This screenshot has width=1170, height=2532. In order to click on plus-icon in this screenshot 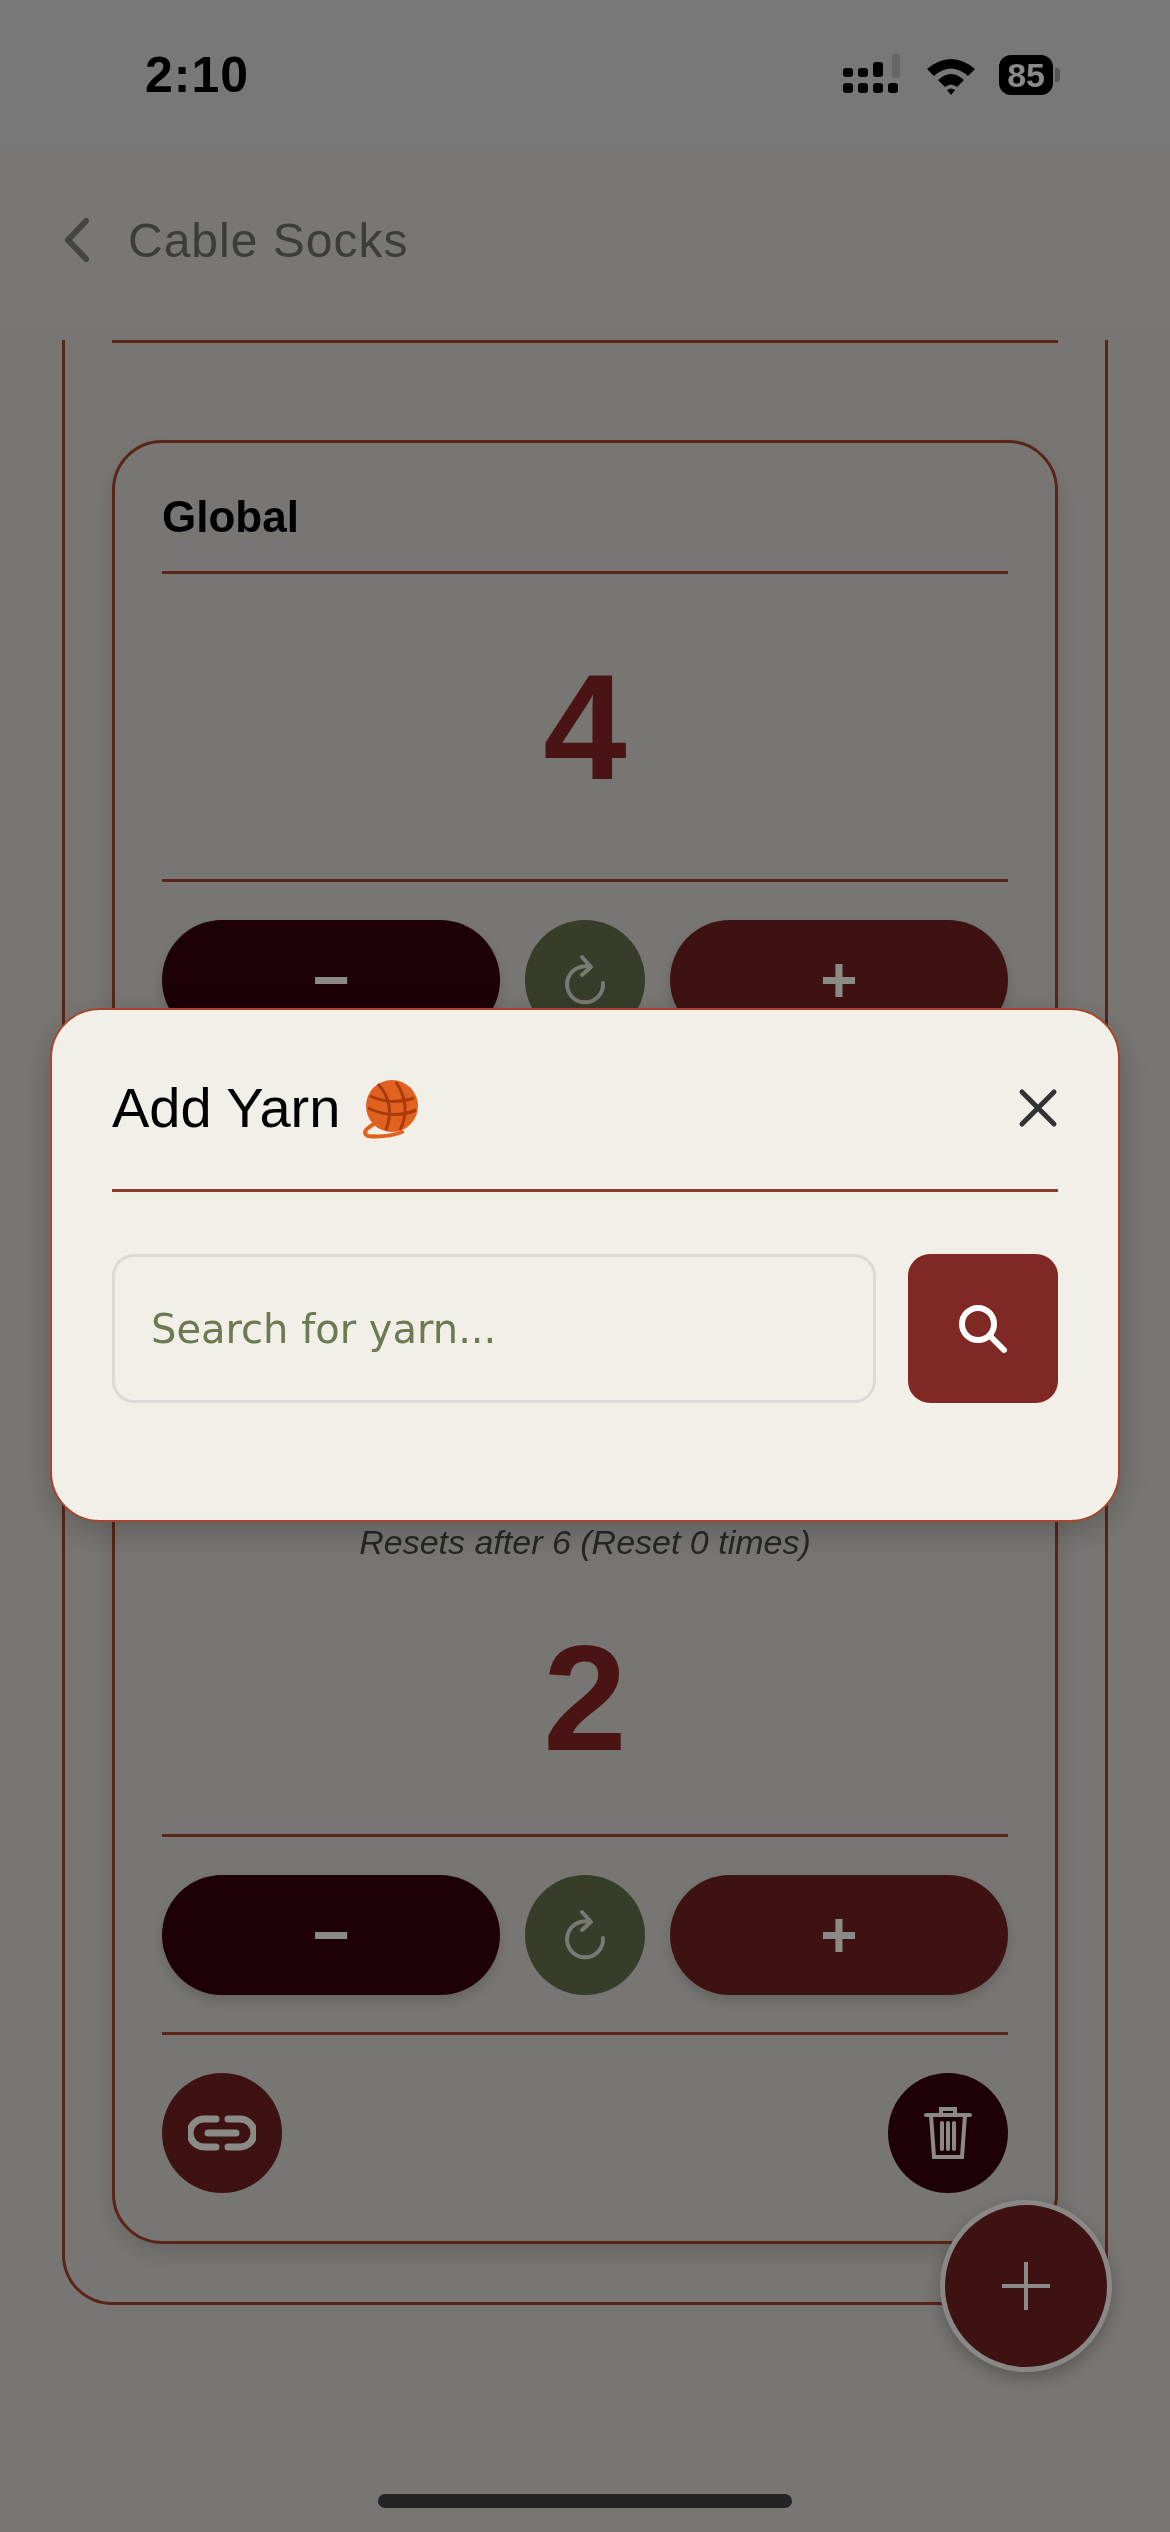, I will do `click(1026, 2286)`.